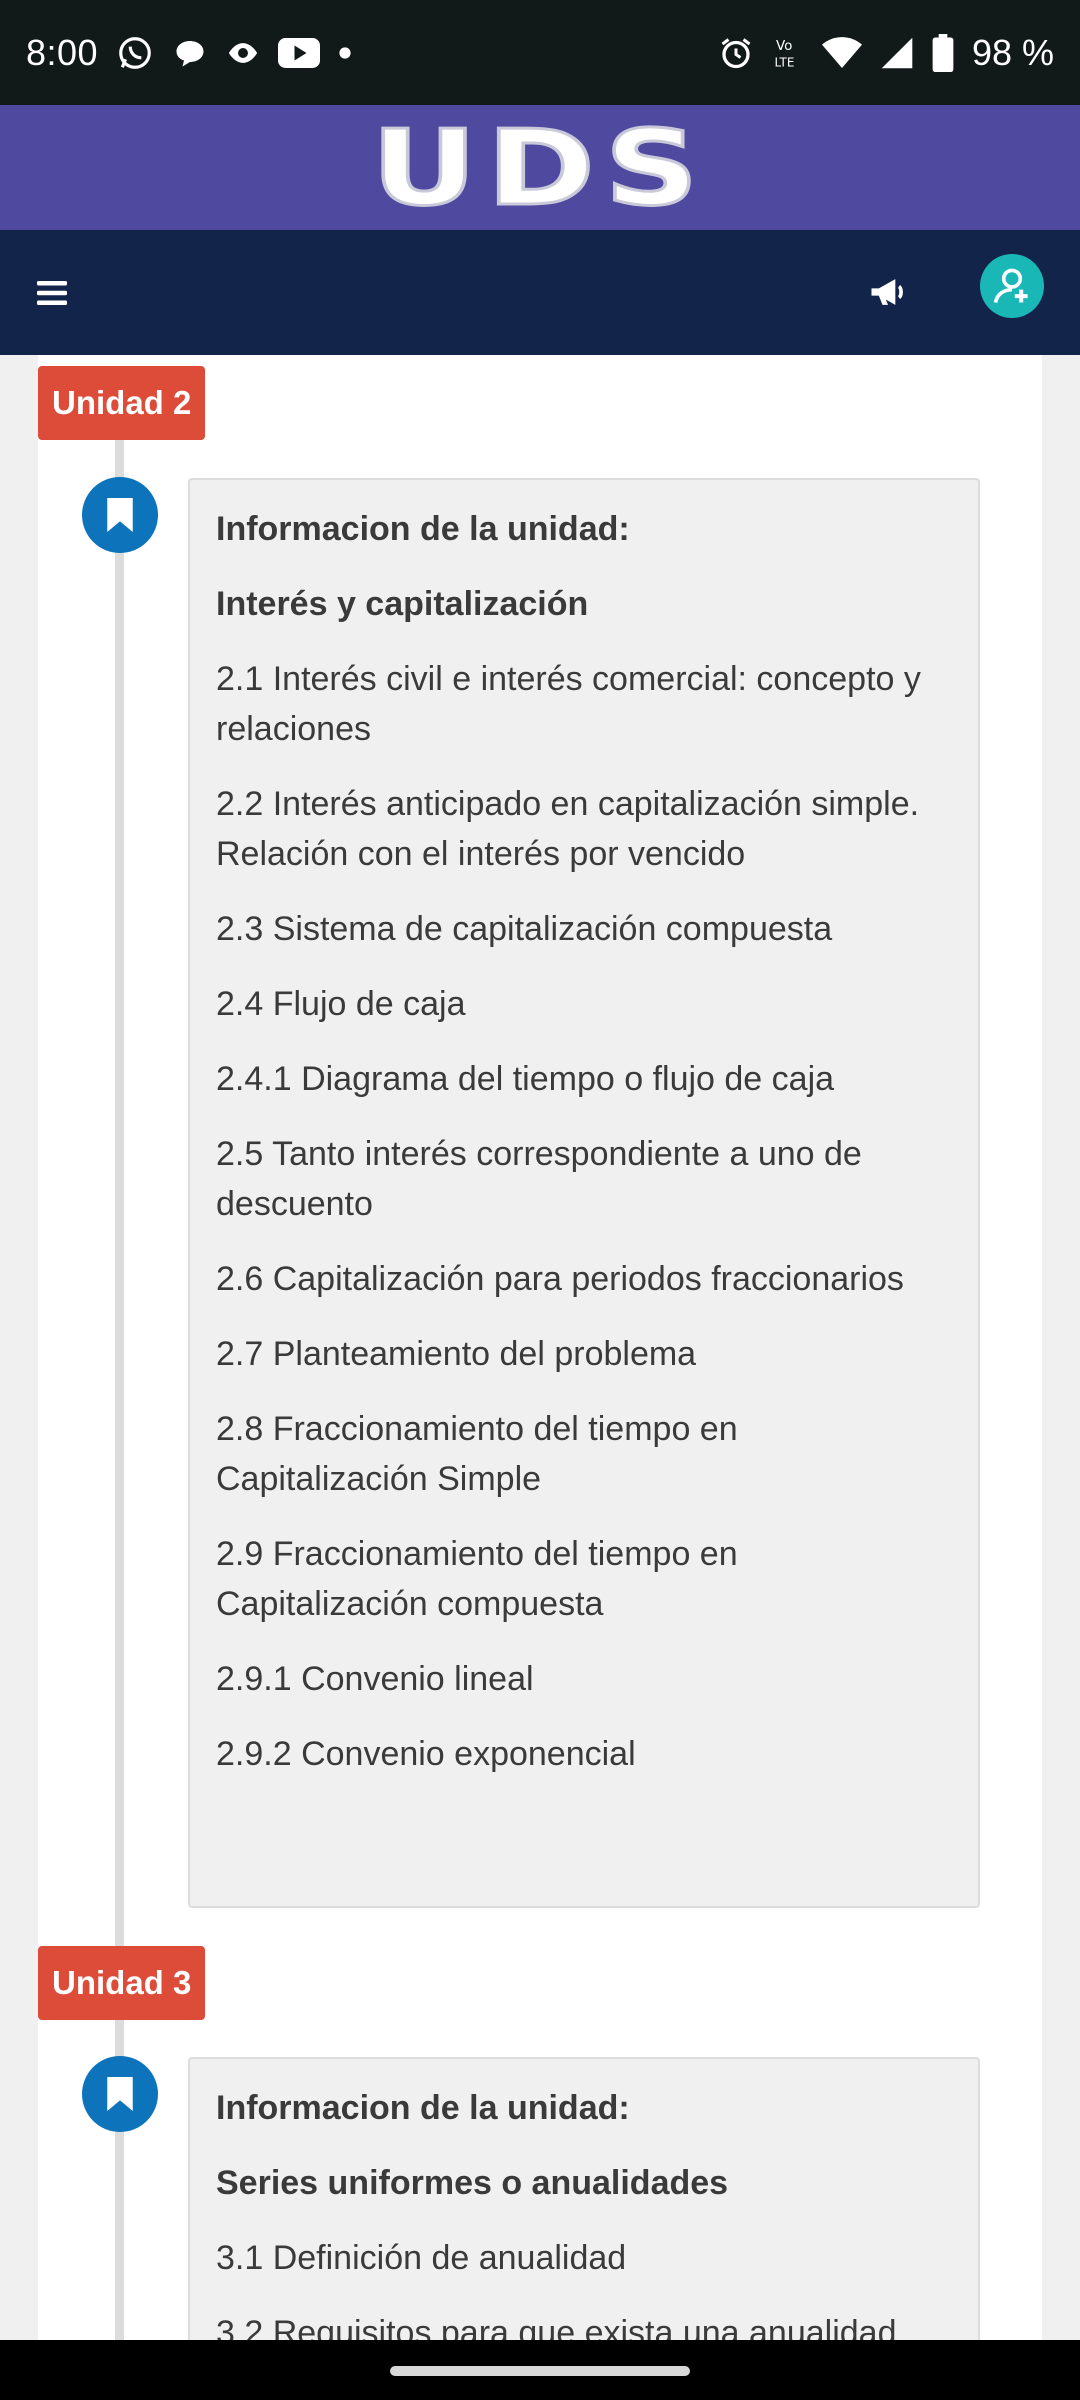 The width and height of the screenshot is (1080, 2400). Describe the element at coordinates (299, 53) in the screenshot. I see `youtube-icon` at that location.